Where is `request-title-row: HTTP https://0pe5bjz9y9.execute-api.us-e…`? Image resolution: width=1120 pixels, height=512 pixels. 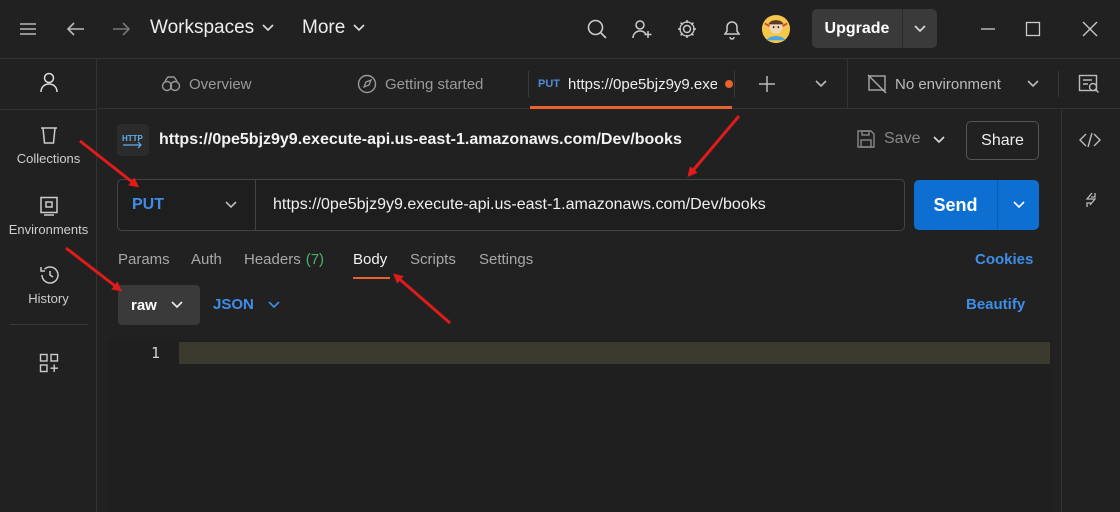
request-title-row: HTTP https://0pe5bjz9y9.execute-api.us-e… is located at coordinates (399, 140).